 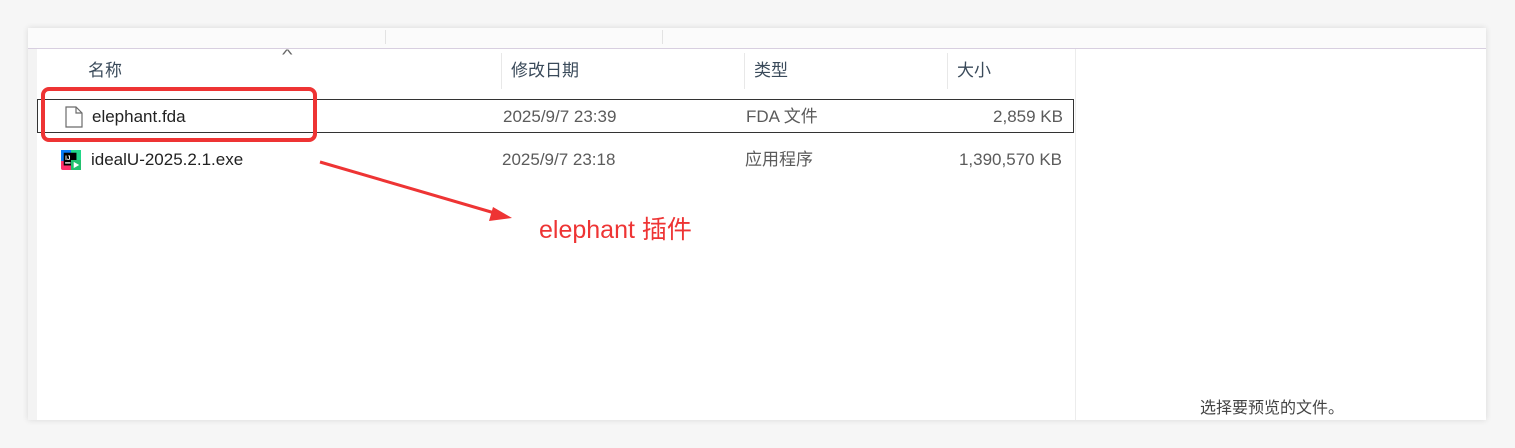 I want to click on toolbar-strip, so click(x=757, y=38).